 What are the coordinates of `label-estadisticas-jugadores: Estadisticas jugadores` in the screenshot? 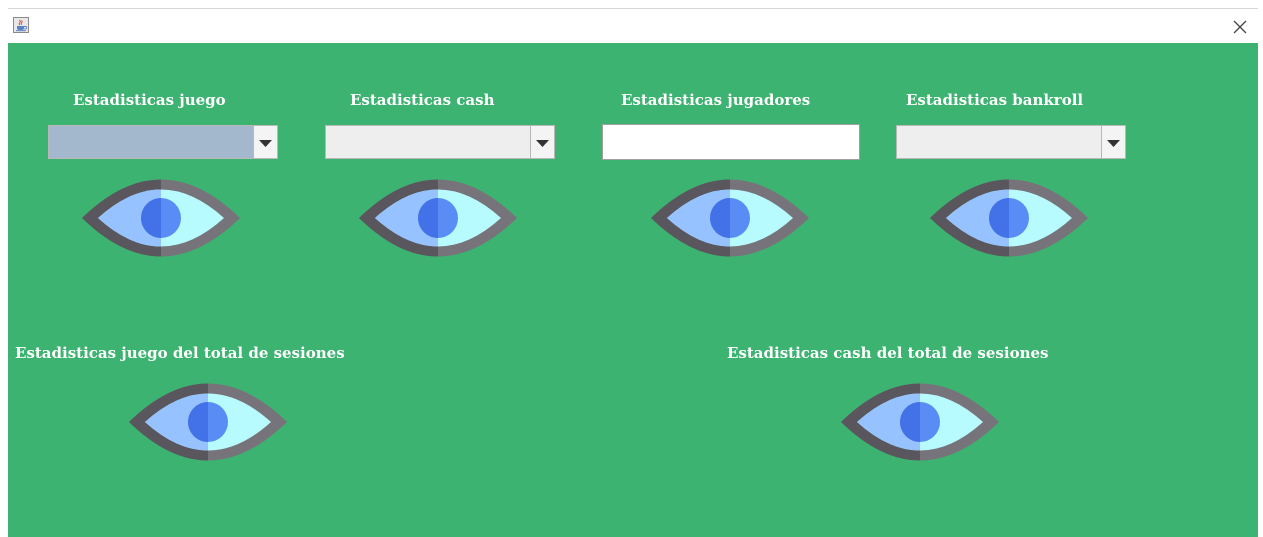 It's located at (716, 100).